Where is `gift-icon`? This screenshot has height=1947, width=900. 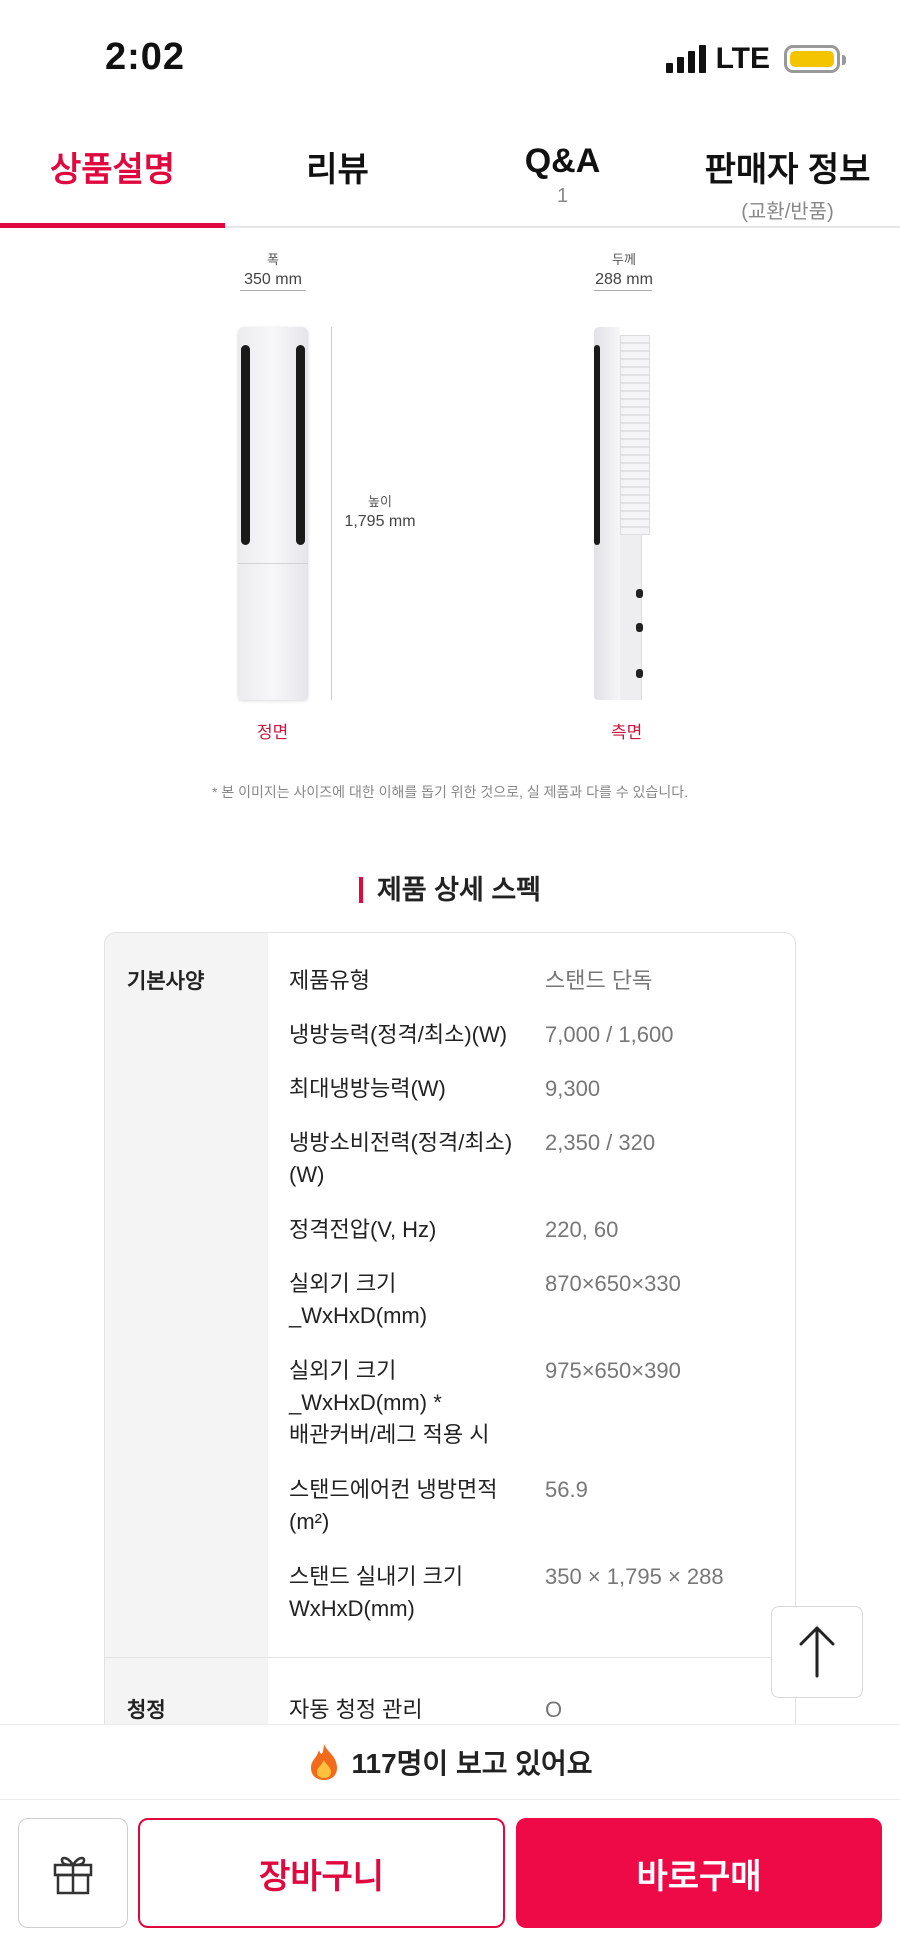
gift-icon is located at coordinates (73, 1875).